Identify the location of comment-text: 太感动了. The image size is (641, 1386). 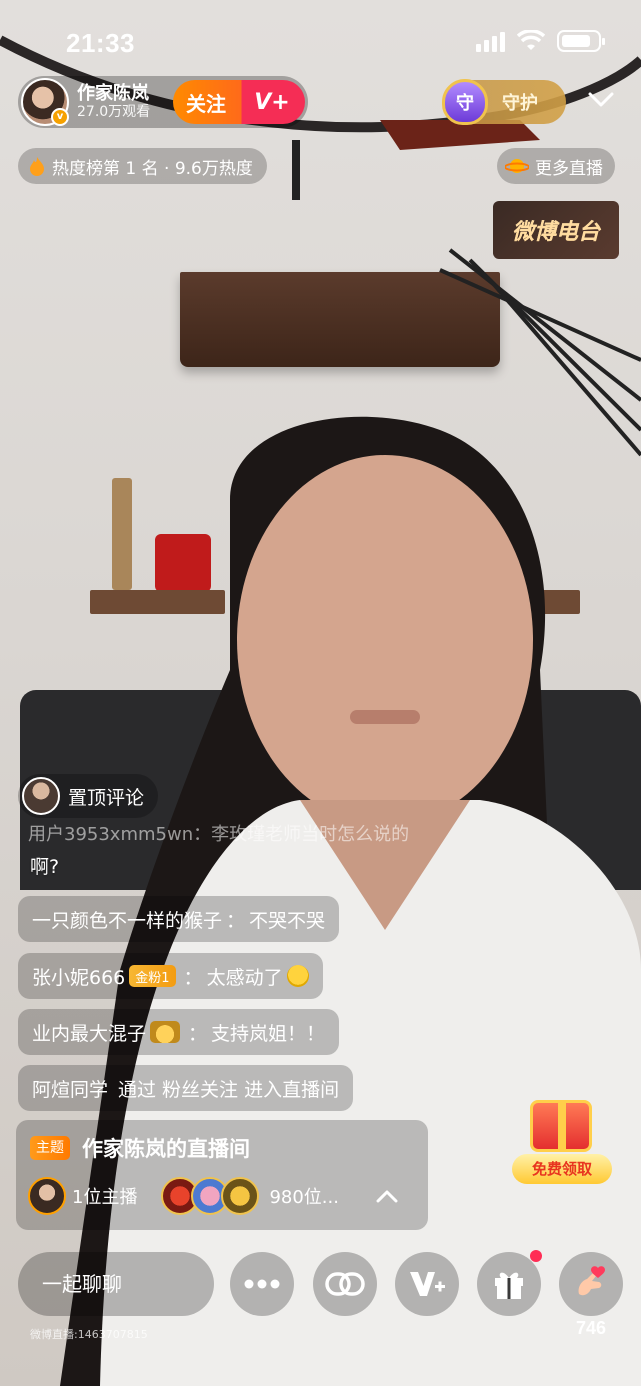
(244, 977).